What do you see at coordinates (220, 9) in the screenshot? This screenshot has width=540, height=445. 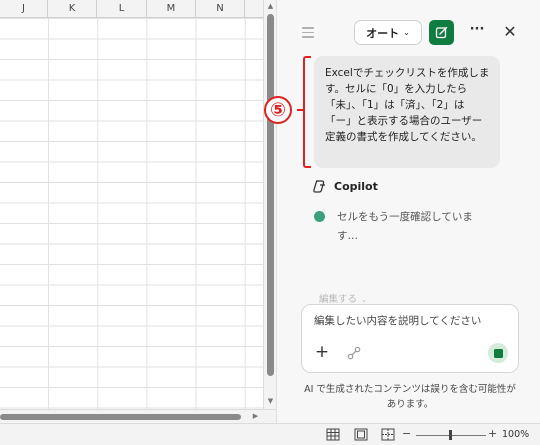 I see `column-header-n: N` at bounding box center [220, 9].